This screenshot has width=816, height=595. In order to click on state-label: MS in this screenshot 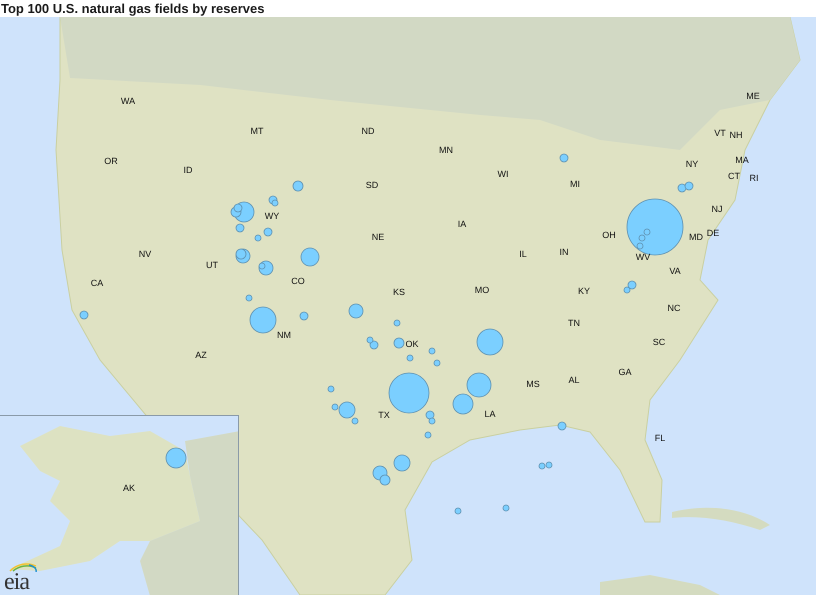, I will do `click(533, 384)`.